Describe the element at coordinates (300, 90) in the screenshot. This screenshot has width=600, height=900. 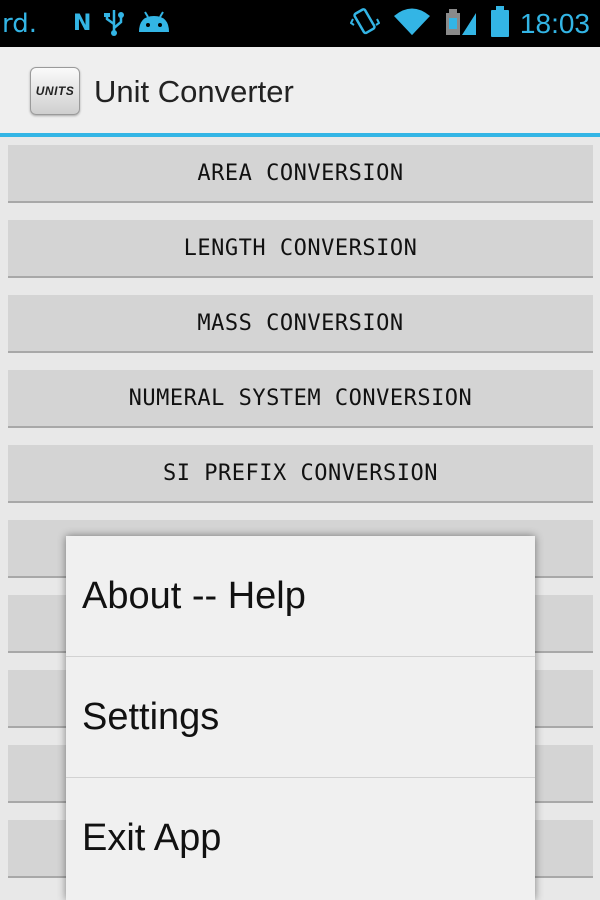
I see `action-bar: UNITS Unit Converter` at that location.